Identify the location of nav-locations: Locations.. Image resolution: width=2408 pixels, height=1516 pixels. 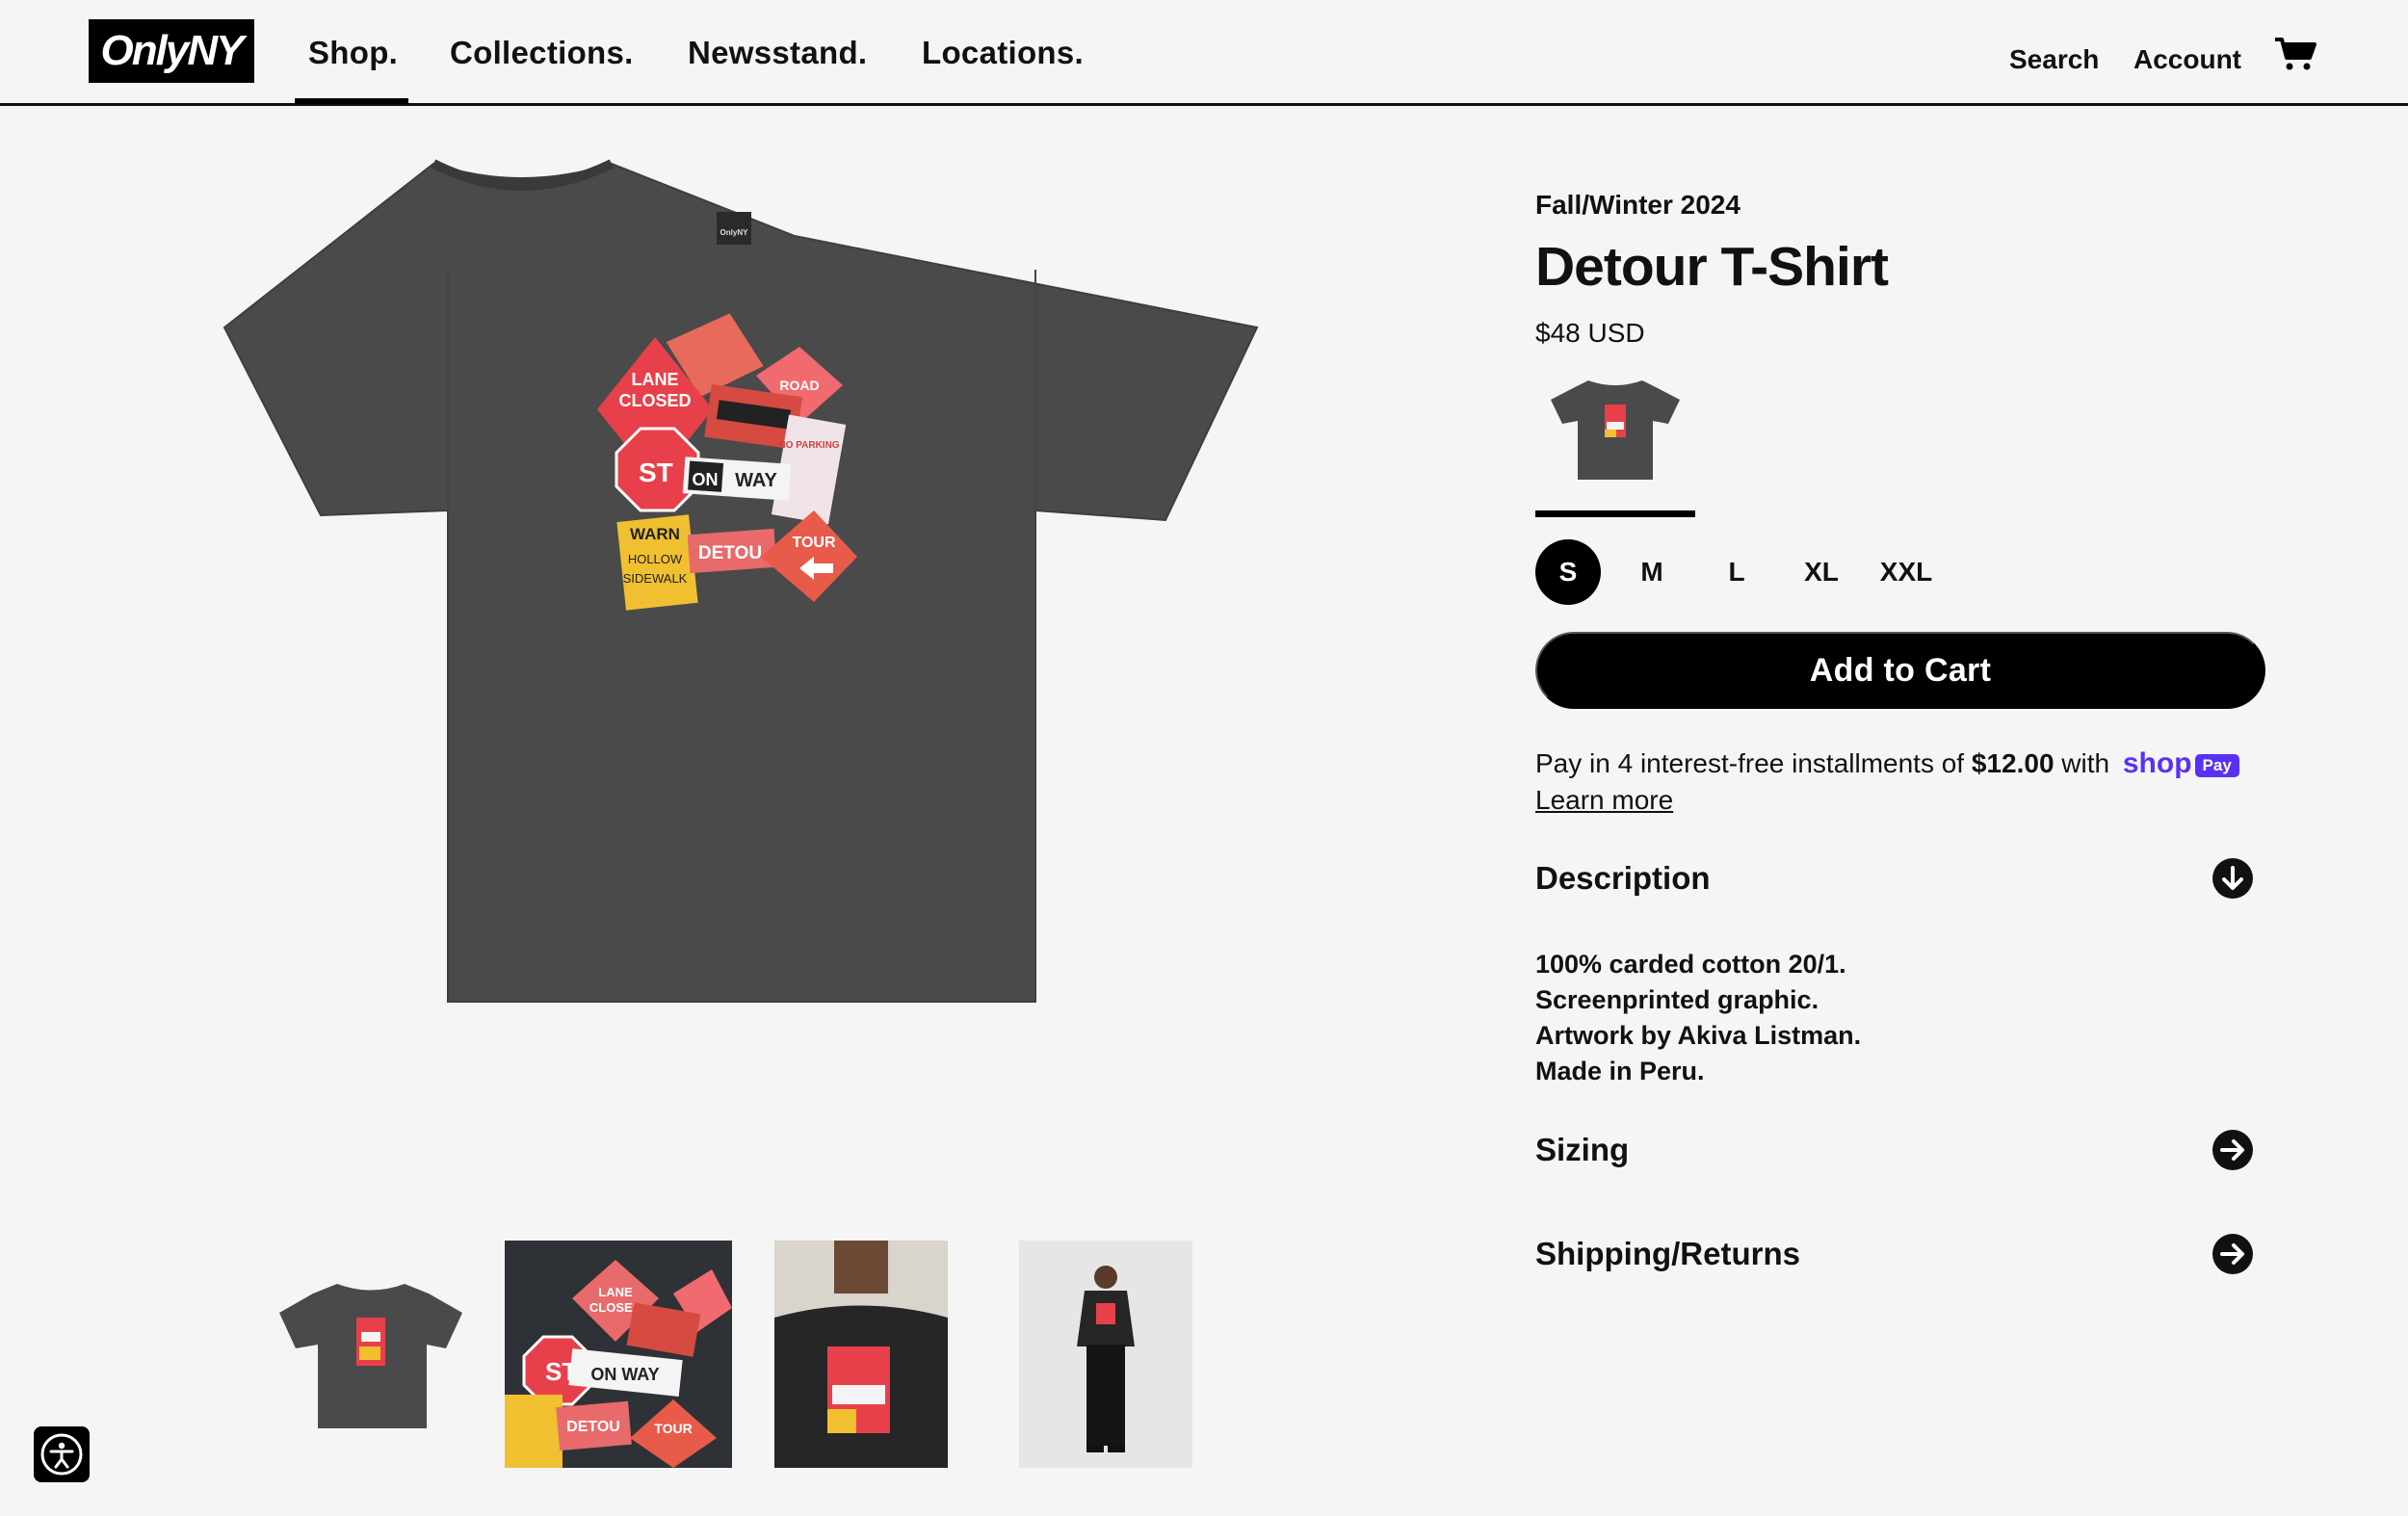
(1003, 53).